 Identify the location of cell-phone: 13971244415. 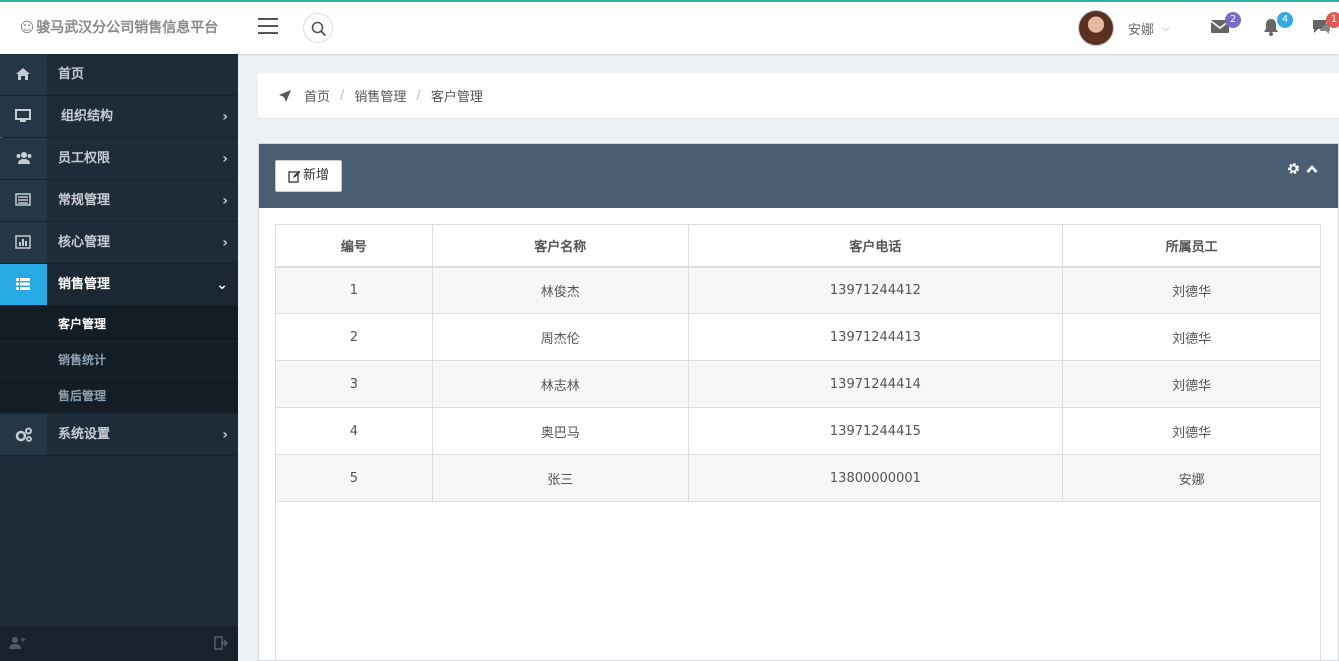
(875, 431).